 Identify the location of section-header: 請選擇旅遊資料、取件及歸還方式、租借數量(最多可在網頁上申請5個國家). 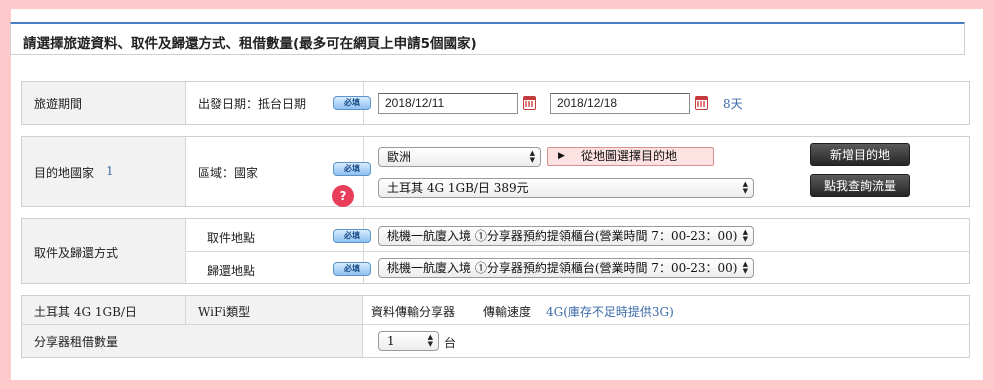
(487, 38).